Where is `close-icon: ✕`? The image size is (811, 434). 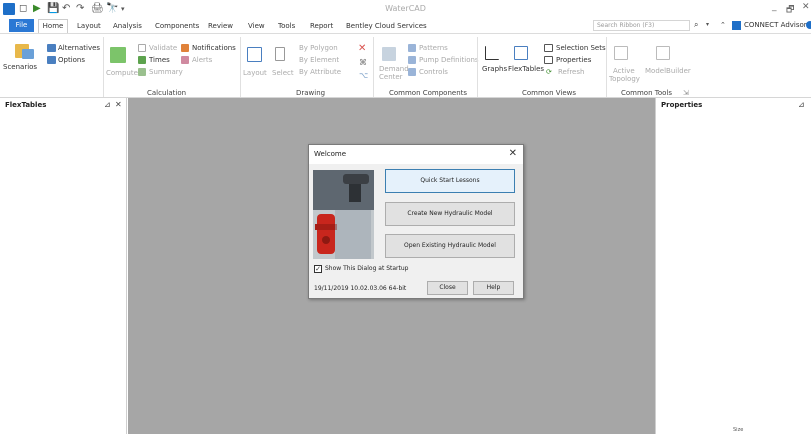 close-icon: ✕ is located at coordinates (513, 153).